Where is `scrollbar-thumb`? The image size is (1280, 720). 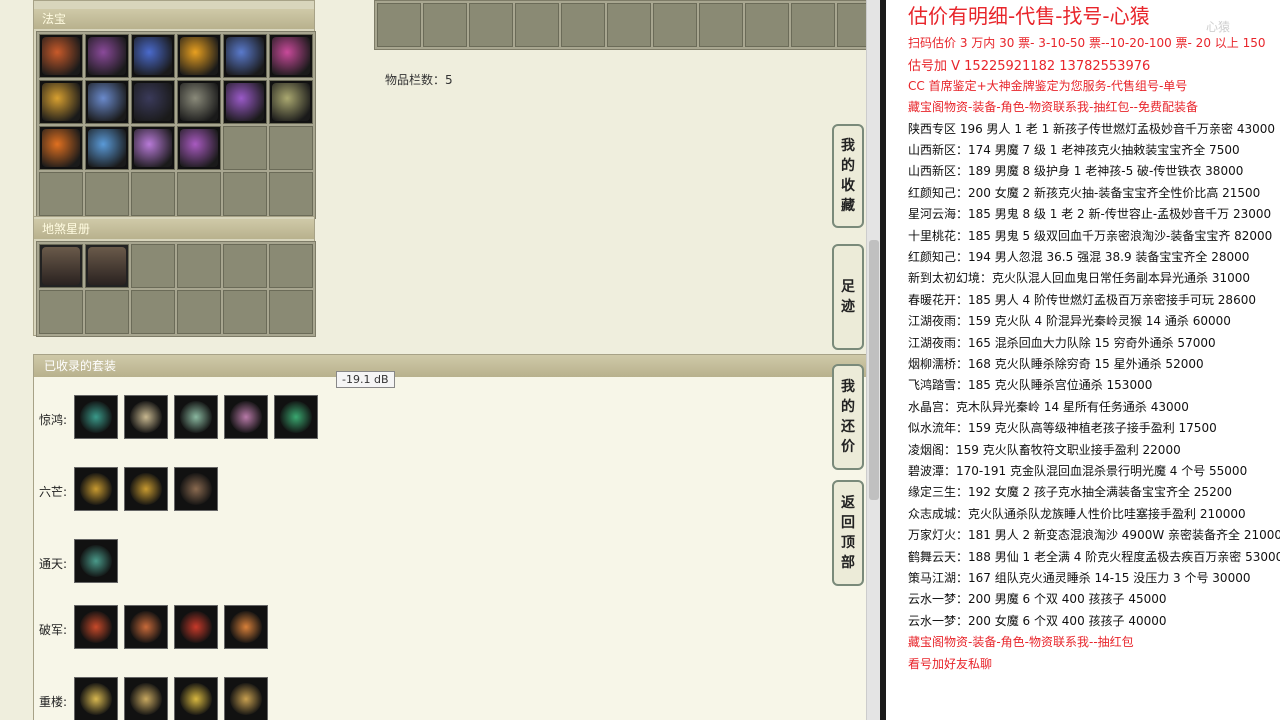
scrollbar-thumb is located at coordinates (874, 370).